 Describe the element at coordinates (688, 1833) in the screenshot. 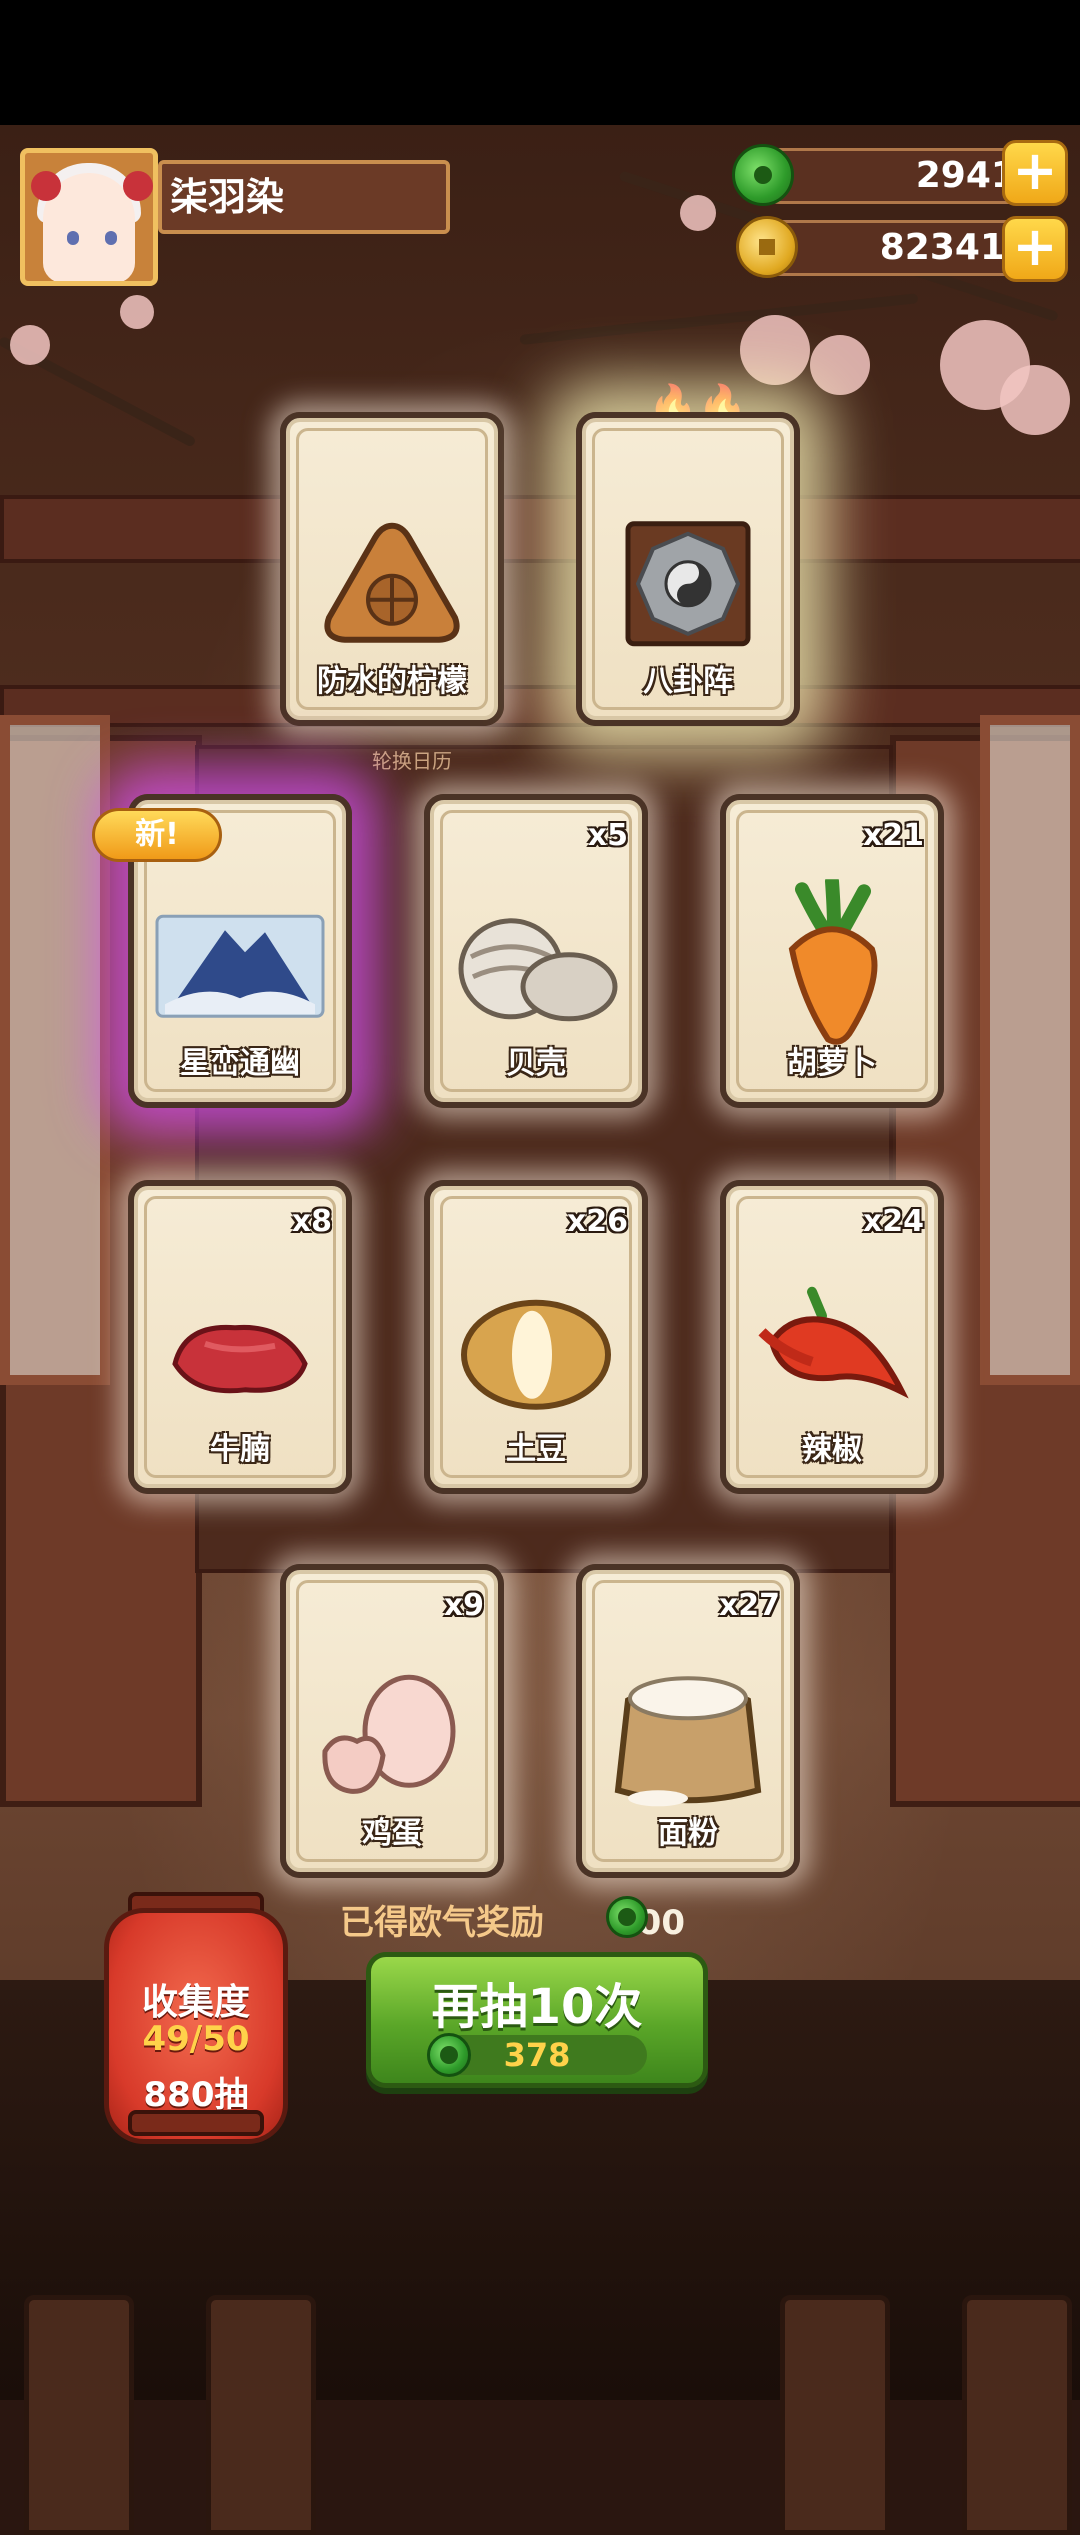

I see `card-label: 面粉` at that location.